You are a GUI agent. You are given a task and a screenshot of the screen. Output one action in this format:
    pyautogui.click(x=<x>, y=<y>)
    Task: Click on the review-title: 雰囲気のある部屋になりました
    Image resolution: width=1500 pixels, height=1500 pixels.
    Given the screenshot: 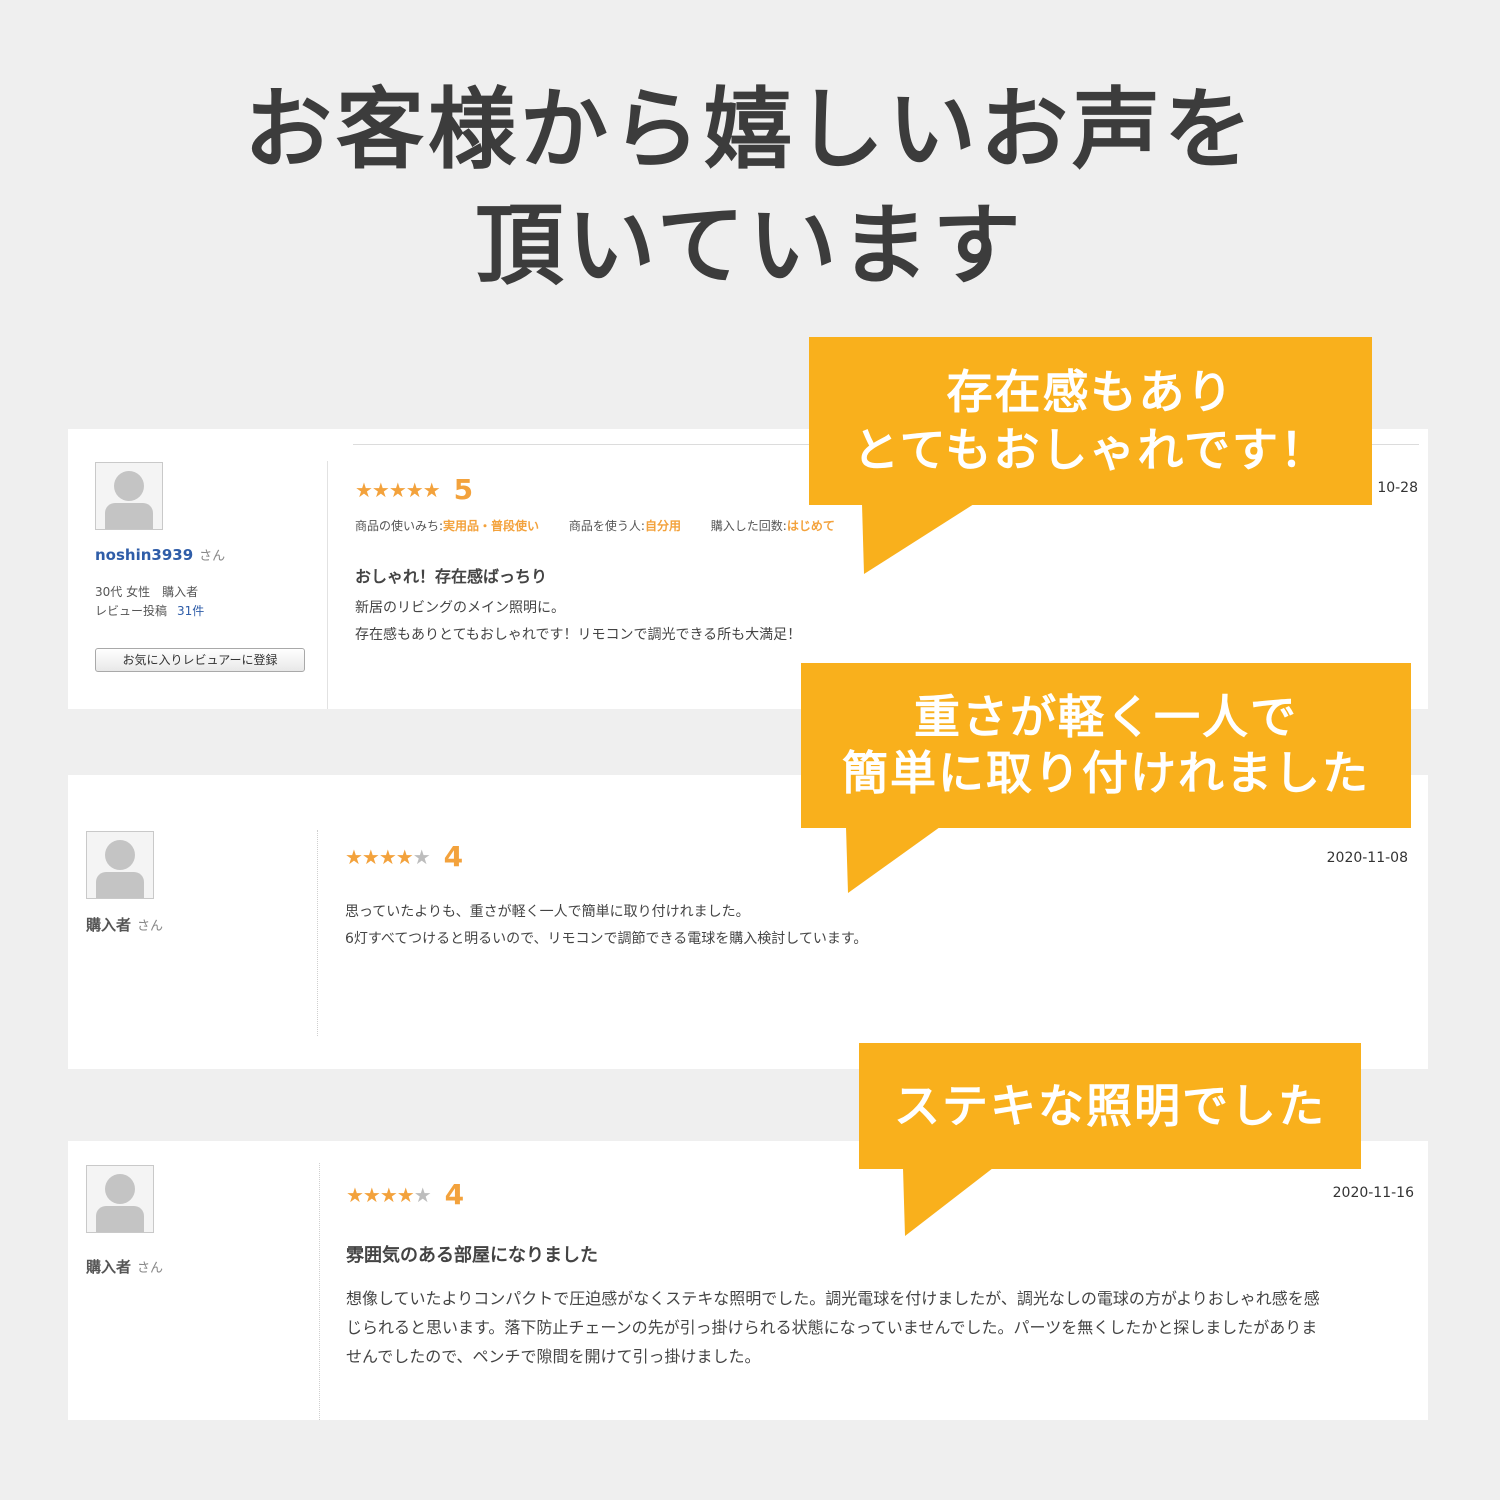 What is the action you would take?
    pyautogui.click(x=472, y=1255)
    